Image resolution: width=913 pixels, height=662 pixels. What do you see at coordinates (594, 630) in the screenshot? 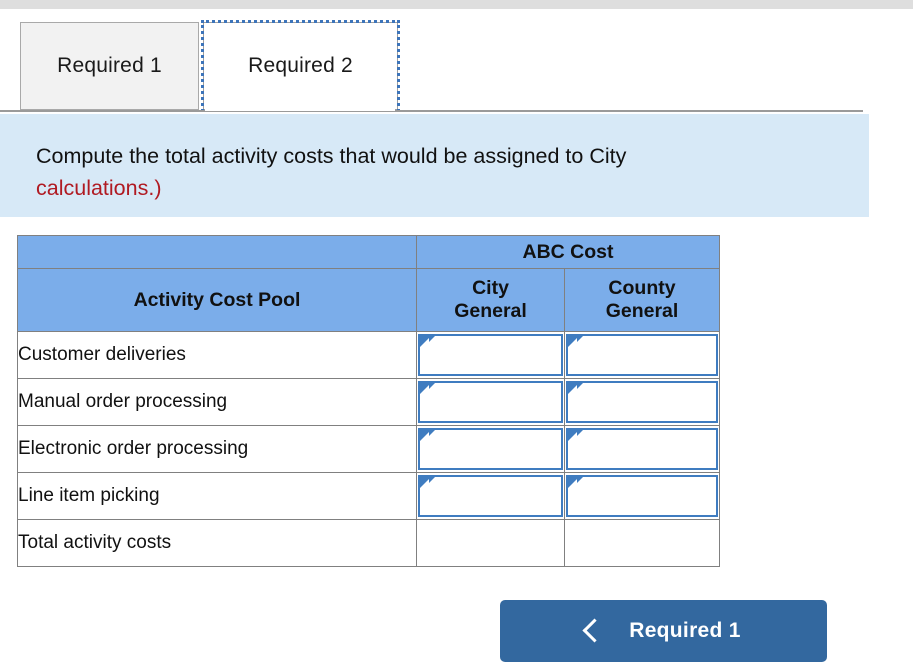
I see `chevron-left-icon` at bounding box center [594, 630].